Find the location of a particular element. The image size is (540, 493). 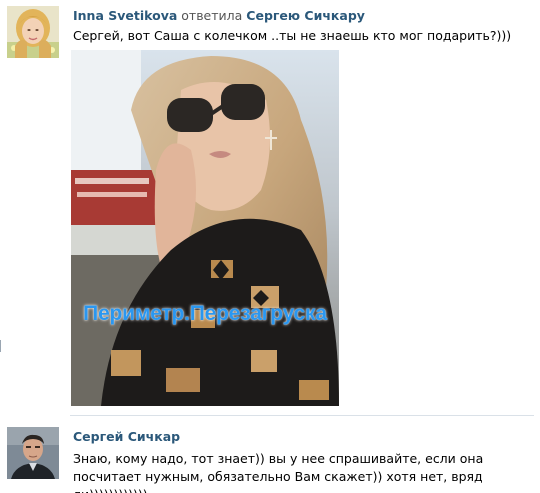

comment-header: Сергей Сичкар is located at coordinates (303, 437).